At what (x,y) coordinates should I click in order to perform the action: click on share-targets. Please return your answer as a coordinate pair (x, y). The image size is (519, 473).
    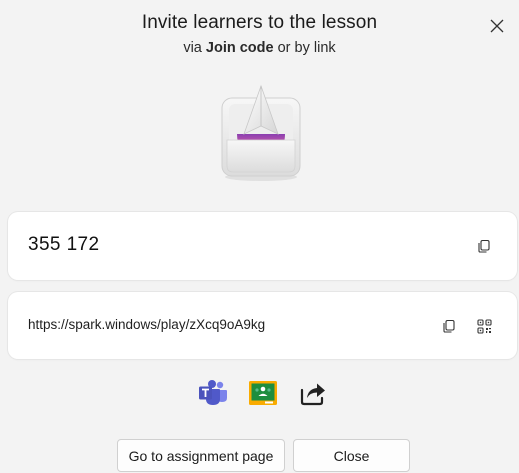
    Looking at the image, I should click on (259, 393).